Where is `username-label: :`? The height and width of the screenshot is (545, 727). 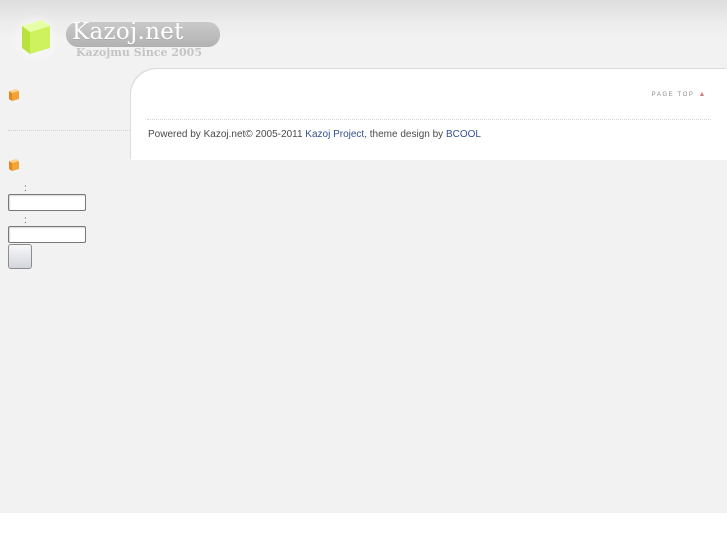 username-label: : is located at coordinates (25, 188).